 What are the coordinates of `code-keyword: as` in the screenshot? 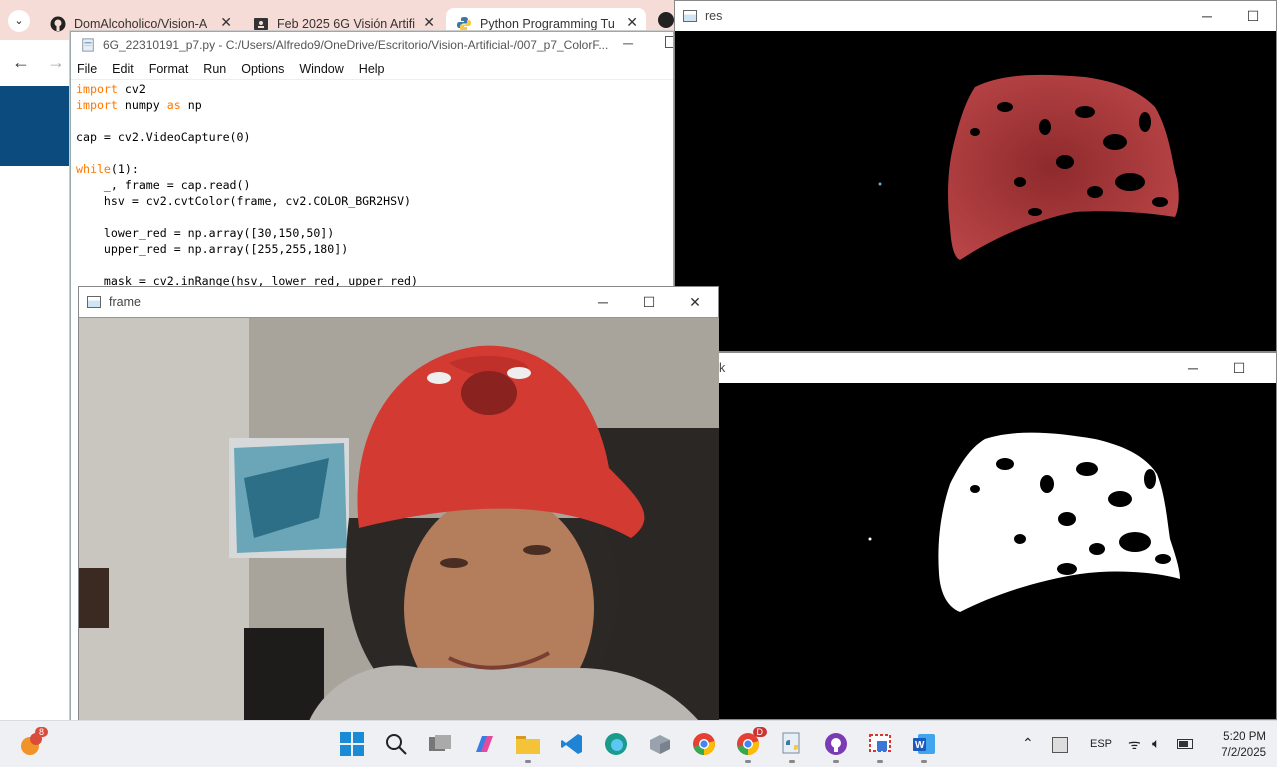 It's located at (173, 105).